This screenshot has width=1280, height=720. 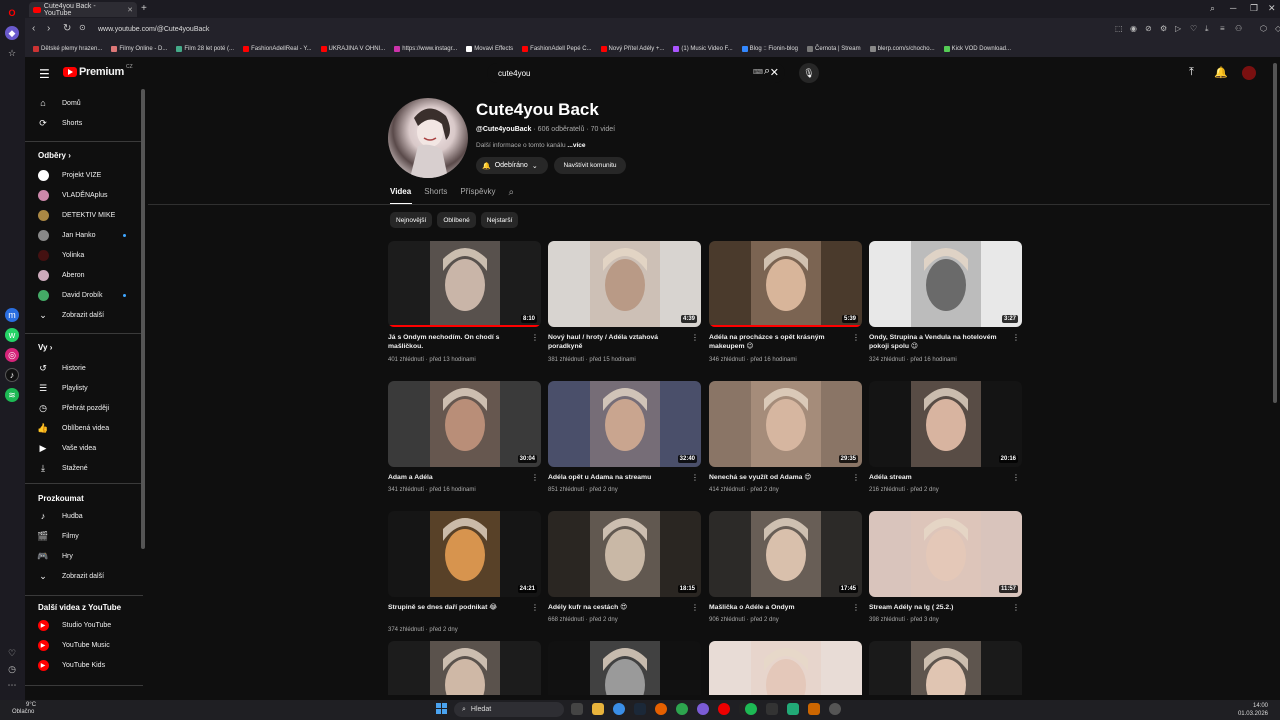 What do you see at coordinates (435, 192) in the screenshot?
I see `tab-shorts: Shorts` at bounding box center [435, 192].